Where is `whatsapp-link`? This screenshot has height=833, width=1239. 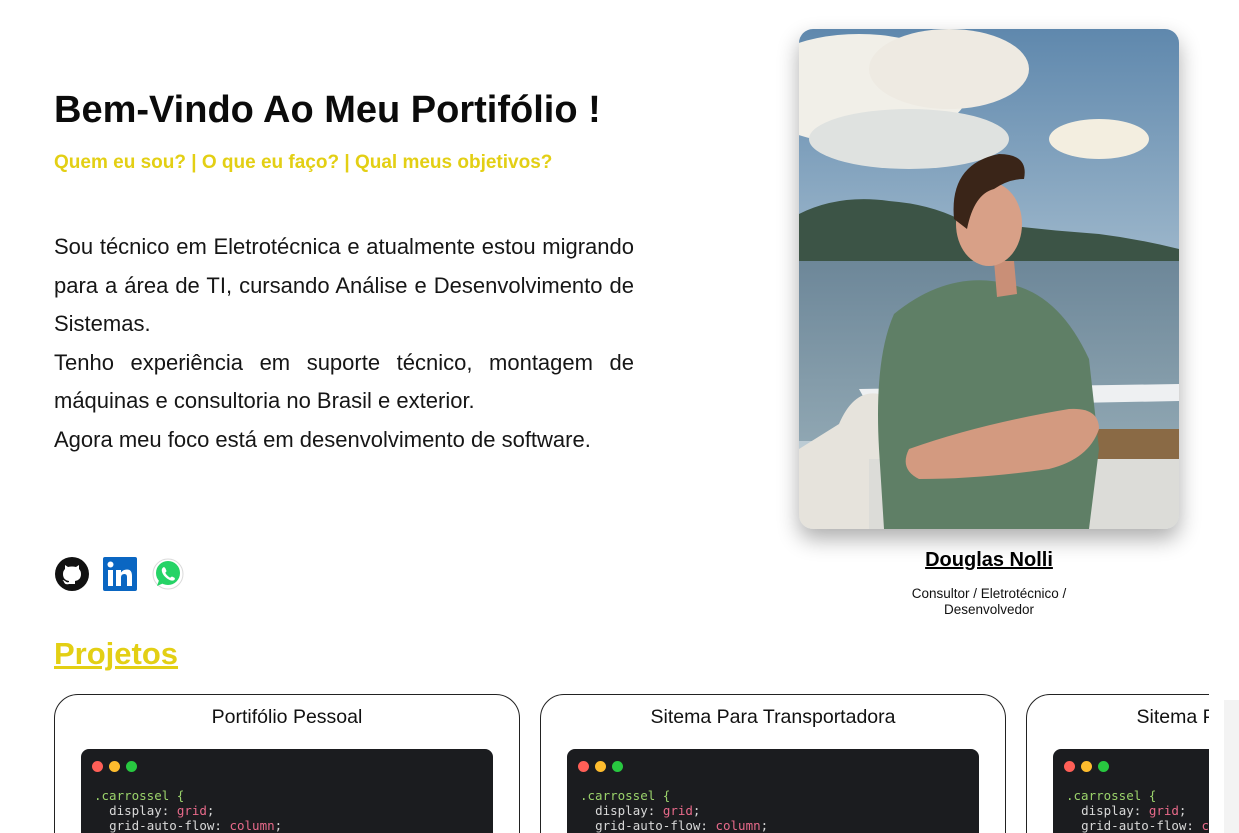 whatsapp-link is located at coordinates (168, 574).